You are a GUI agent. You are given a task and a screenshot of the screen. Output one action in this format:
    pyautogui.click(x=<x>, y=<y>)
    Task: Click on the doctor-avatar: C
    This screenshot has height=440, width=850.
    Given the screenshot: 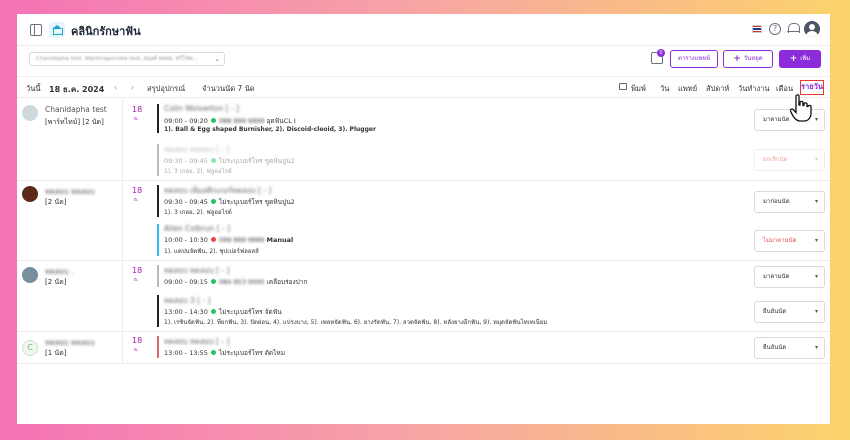 What is the action you would take?
    pyautogui.click(x=30, y=348)
    